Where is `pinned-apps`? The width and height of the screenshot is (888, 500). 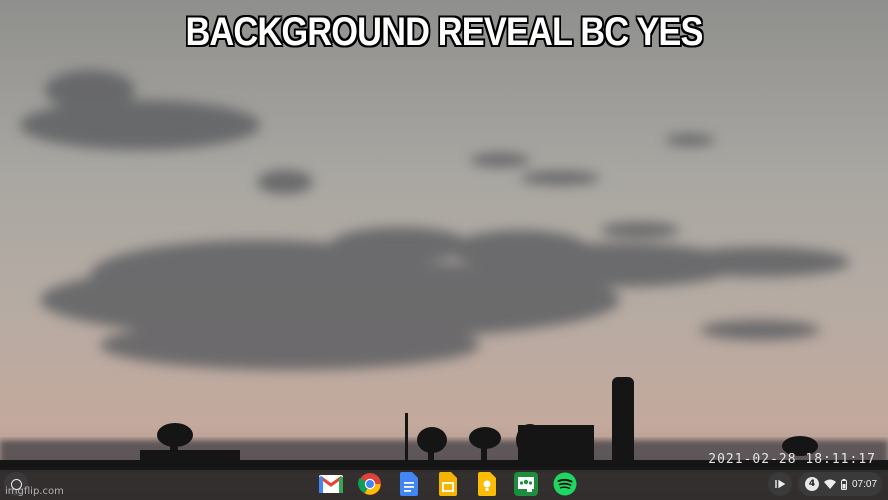 pinned-apps is located at coordinates (448, 484).